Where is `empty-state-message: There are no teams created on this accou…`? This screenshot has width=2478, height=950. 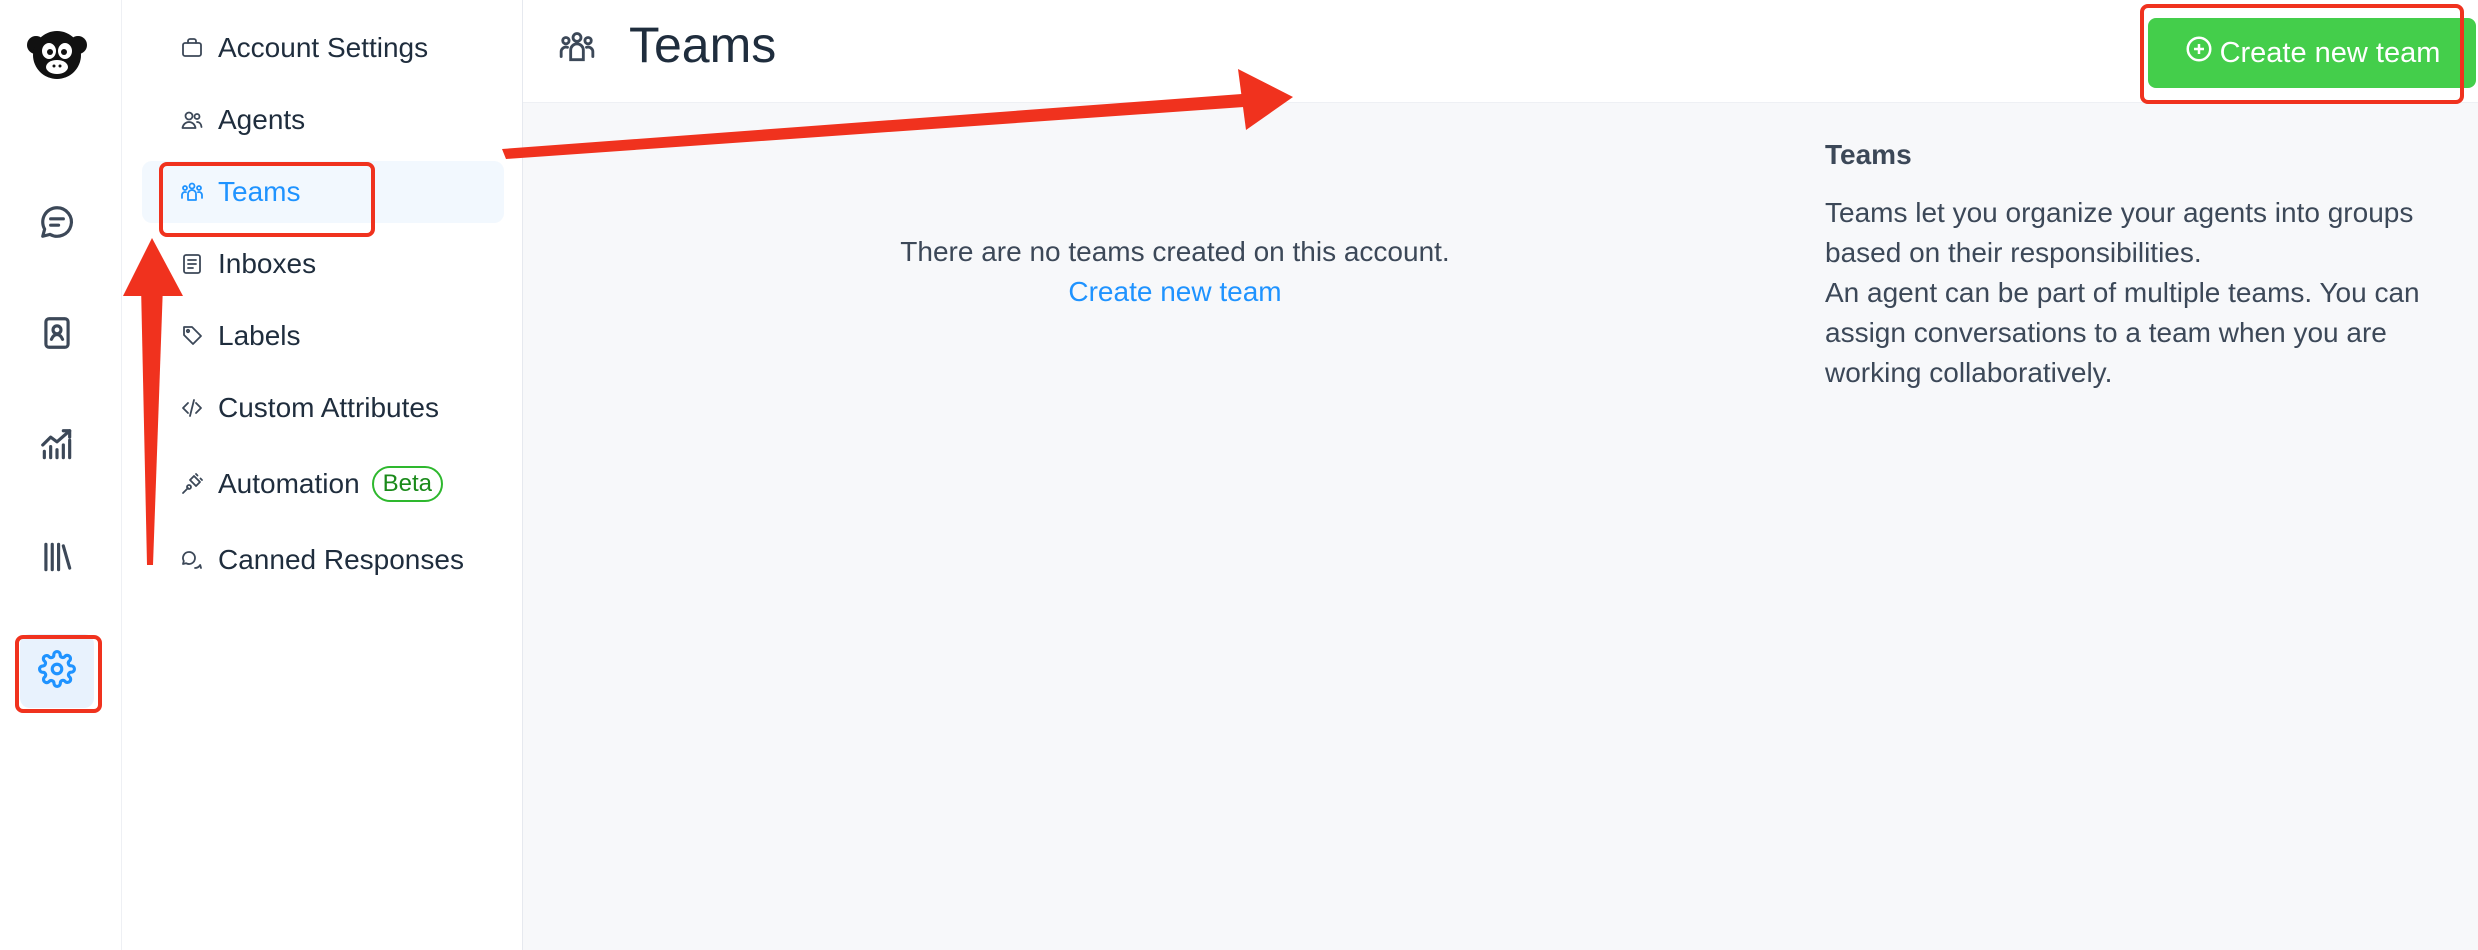 empty-state-message: There are no teams created on this accou… is located at coordinates (1175, 251).